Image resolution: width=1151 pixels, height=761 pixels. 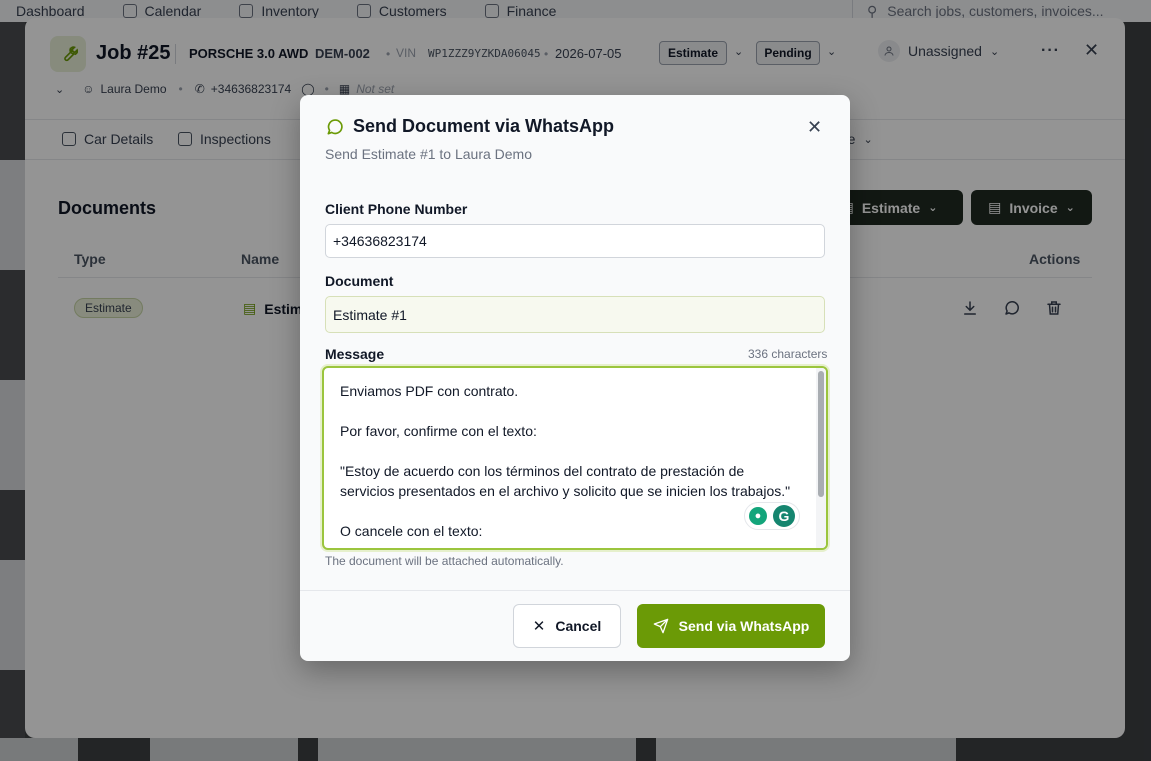 What do you see at coordinates (821, 434) in the screenshot?
I see `scrollbar-thumb` at bounding box center [821, 434].